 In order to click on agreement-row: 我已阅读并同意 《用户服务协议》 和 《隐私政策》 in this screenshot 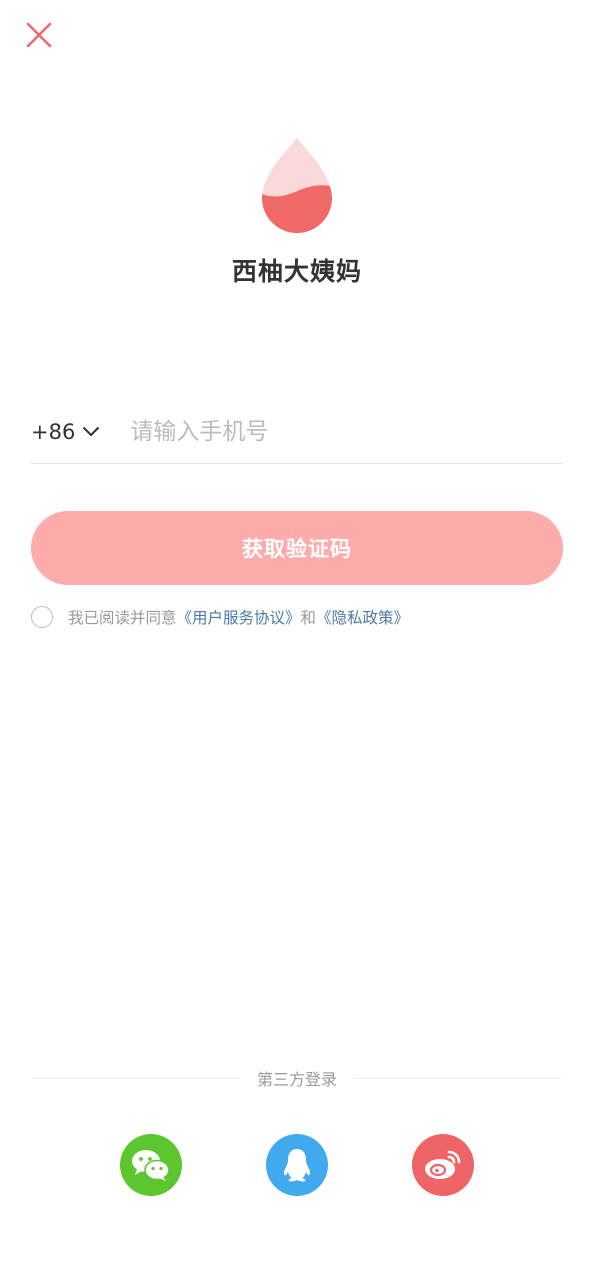, I will do `click(220, 617)`.